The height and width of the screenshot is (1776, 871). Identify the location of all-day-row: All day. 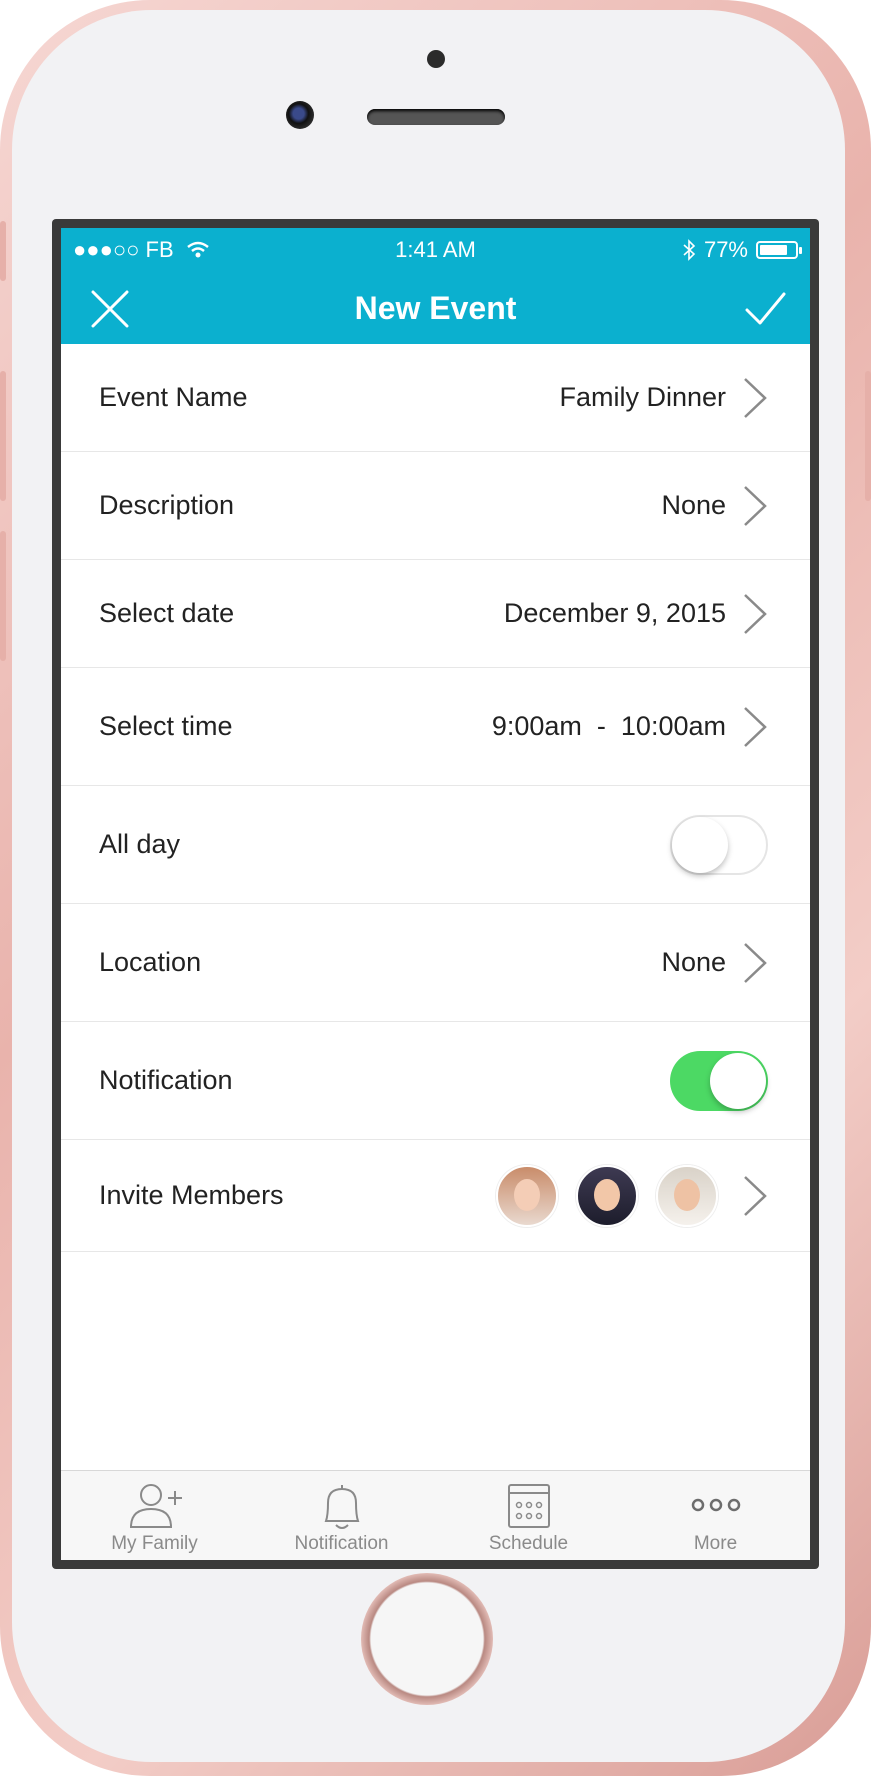
(435, 845).